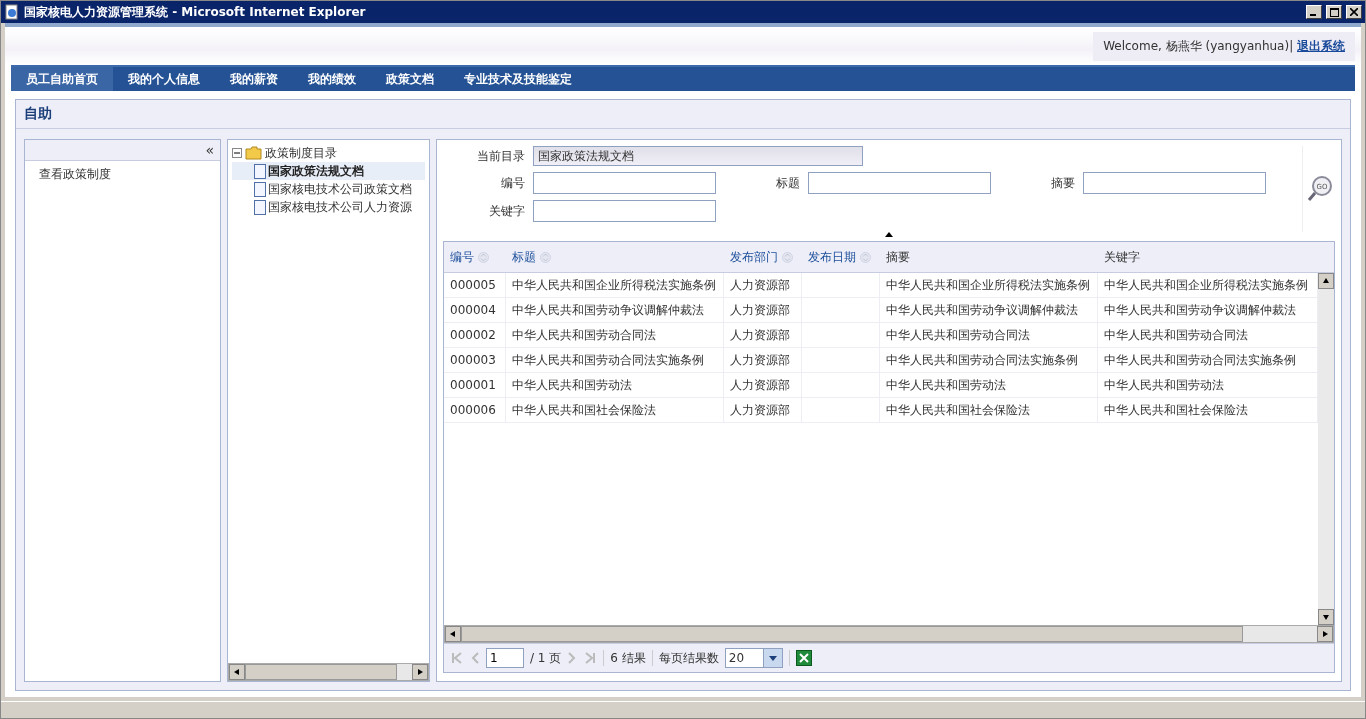 The width and height of the screenshot is (1366, 719). Describe the element at coordinates (473, 310) in the screenshot. I see `table-cell: 000004` at that location.